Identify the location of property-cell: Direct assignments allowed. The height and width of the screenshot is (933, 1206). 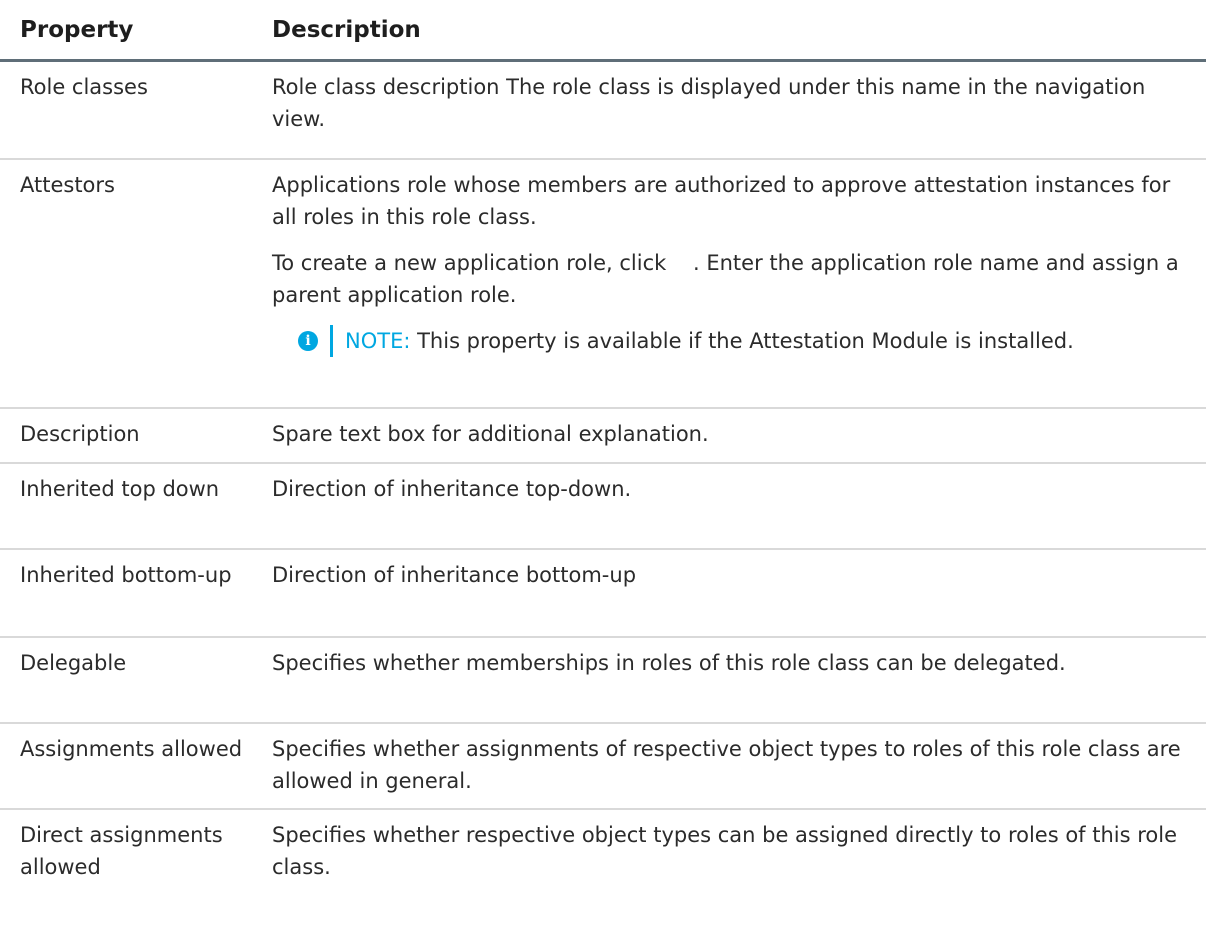
(121, 851).